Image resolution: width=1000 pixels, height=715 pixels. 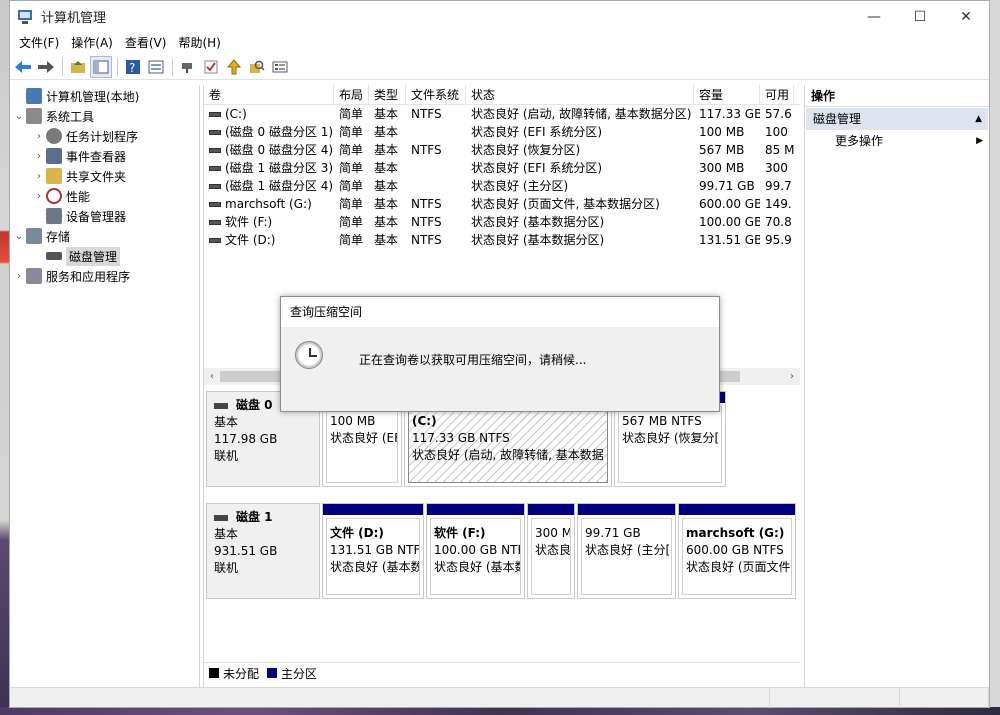 I want to click on actions-section-disk-management: 磁盘管理 ▲, so click(x=897, y=119).